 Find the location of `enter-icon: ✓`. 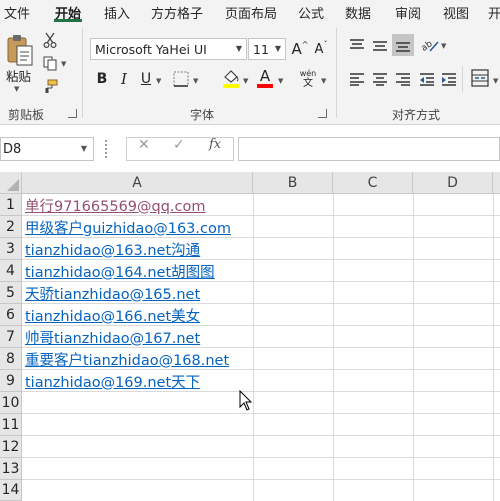

enter-icon: ✓ is located at coordinates (179, 145).